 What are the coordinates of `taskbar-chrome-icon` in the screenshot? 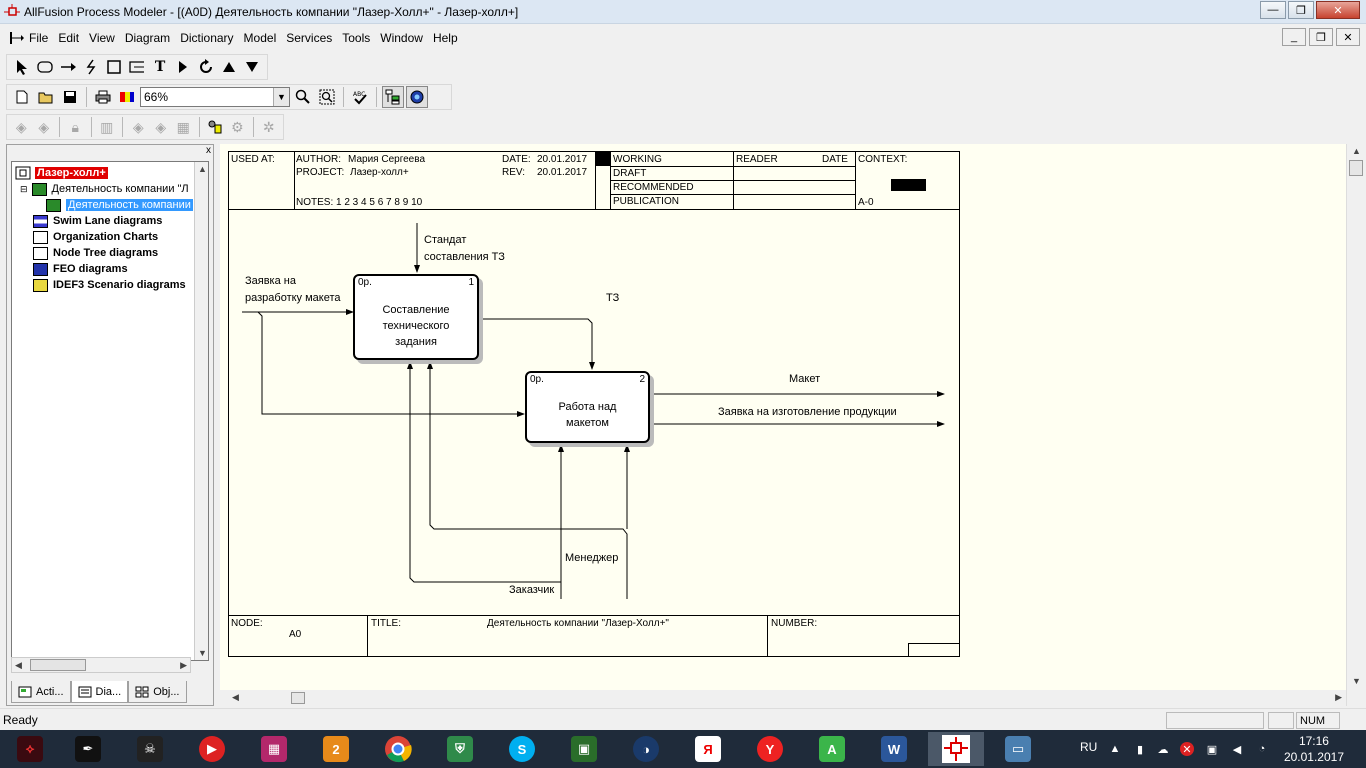 It's located at (398, 749).